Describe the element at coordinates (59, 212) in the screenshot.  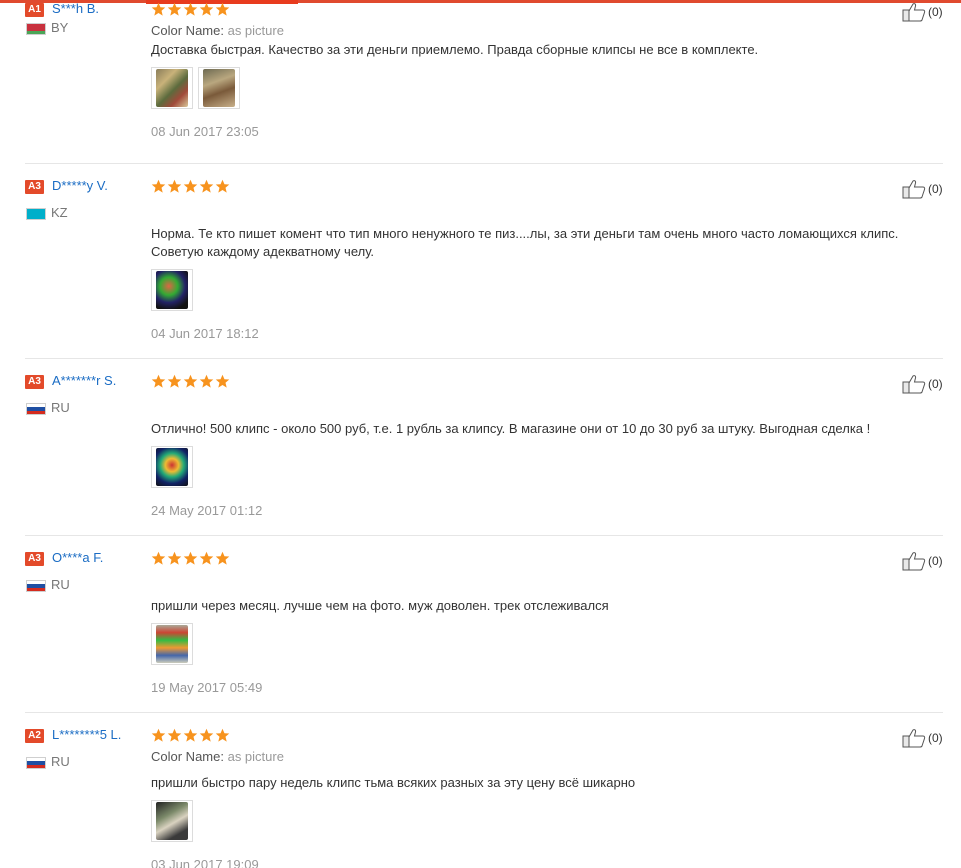
I see `reviewer-country: KZ` at that location.